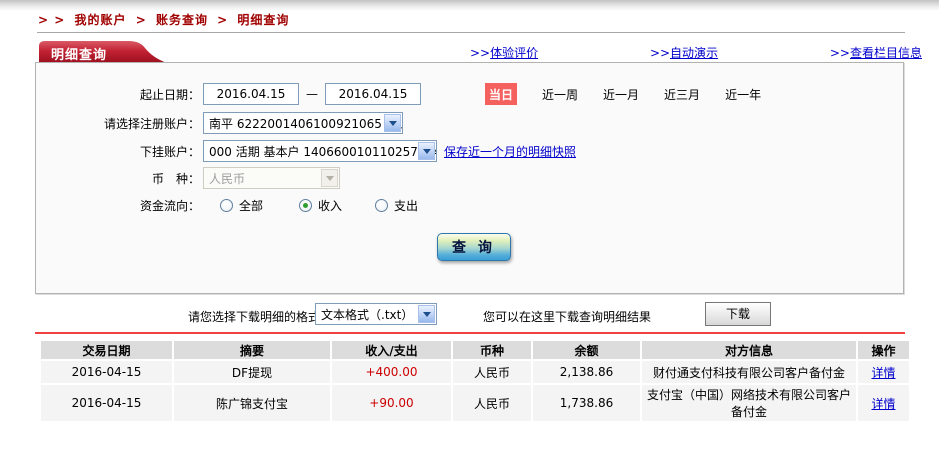 This screenshot has height=459, width=939. I want to click on download-button: 下载, so click(738, 314).